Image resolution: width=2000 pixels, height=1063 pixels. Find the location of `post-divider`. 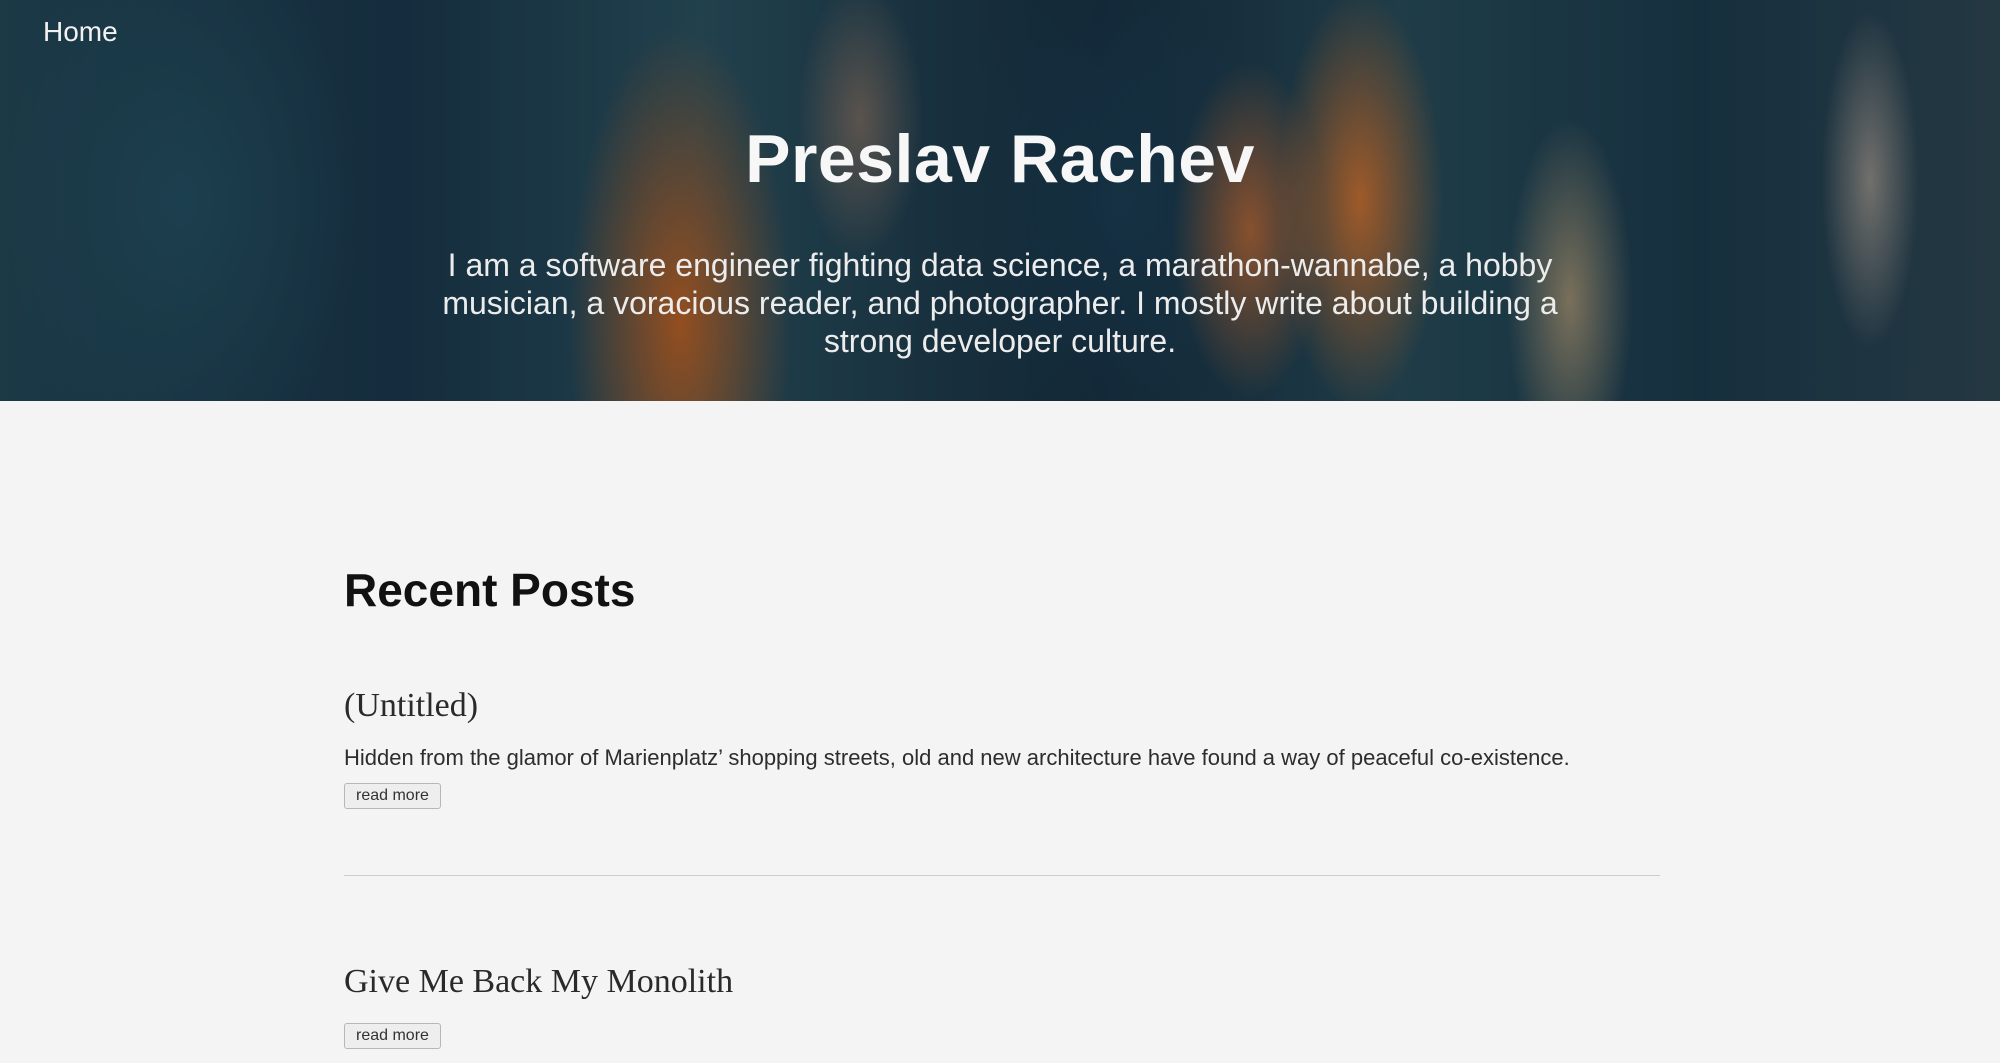

post-divider is located at coordinates (1002, 875).